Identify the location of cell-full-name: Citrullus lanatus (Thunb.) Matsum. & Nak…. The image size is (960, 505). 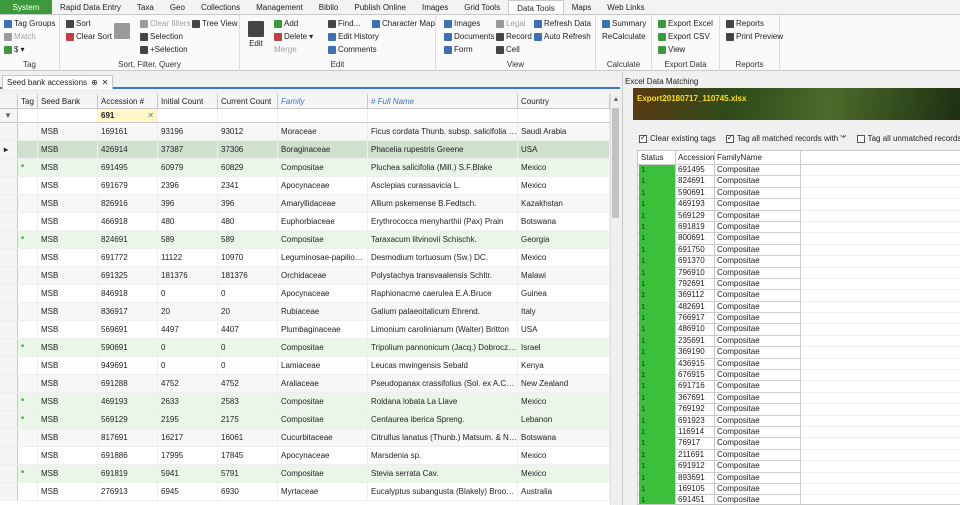
(443, 437).